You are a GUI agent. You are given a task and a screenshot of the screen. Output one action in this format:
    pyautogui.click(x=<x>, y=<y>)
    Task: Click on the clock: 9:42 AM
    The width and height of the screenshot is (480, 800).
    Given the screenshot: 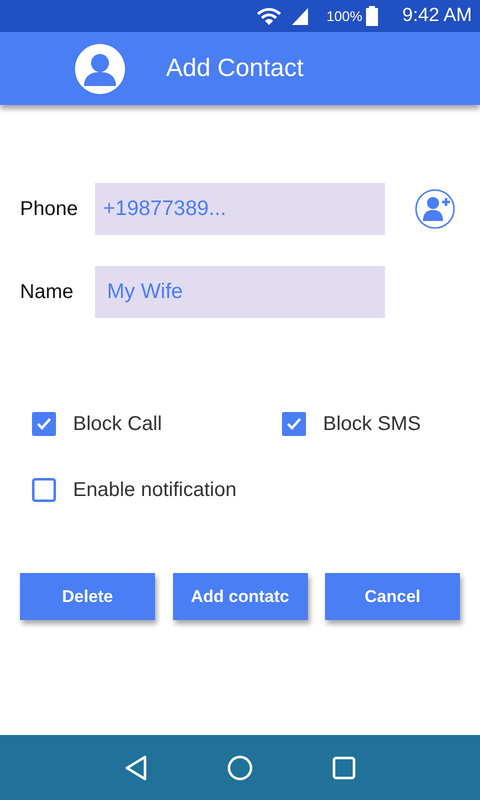 What is the action you would take?
    pyautogui.click(x=437, y=16)
    